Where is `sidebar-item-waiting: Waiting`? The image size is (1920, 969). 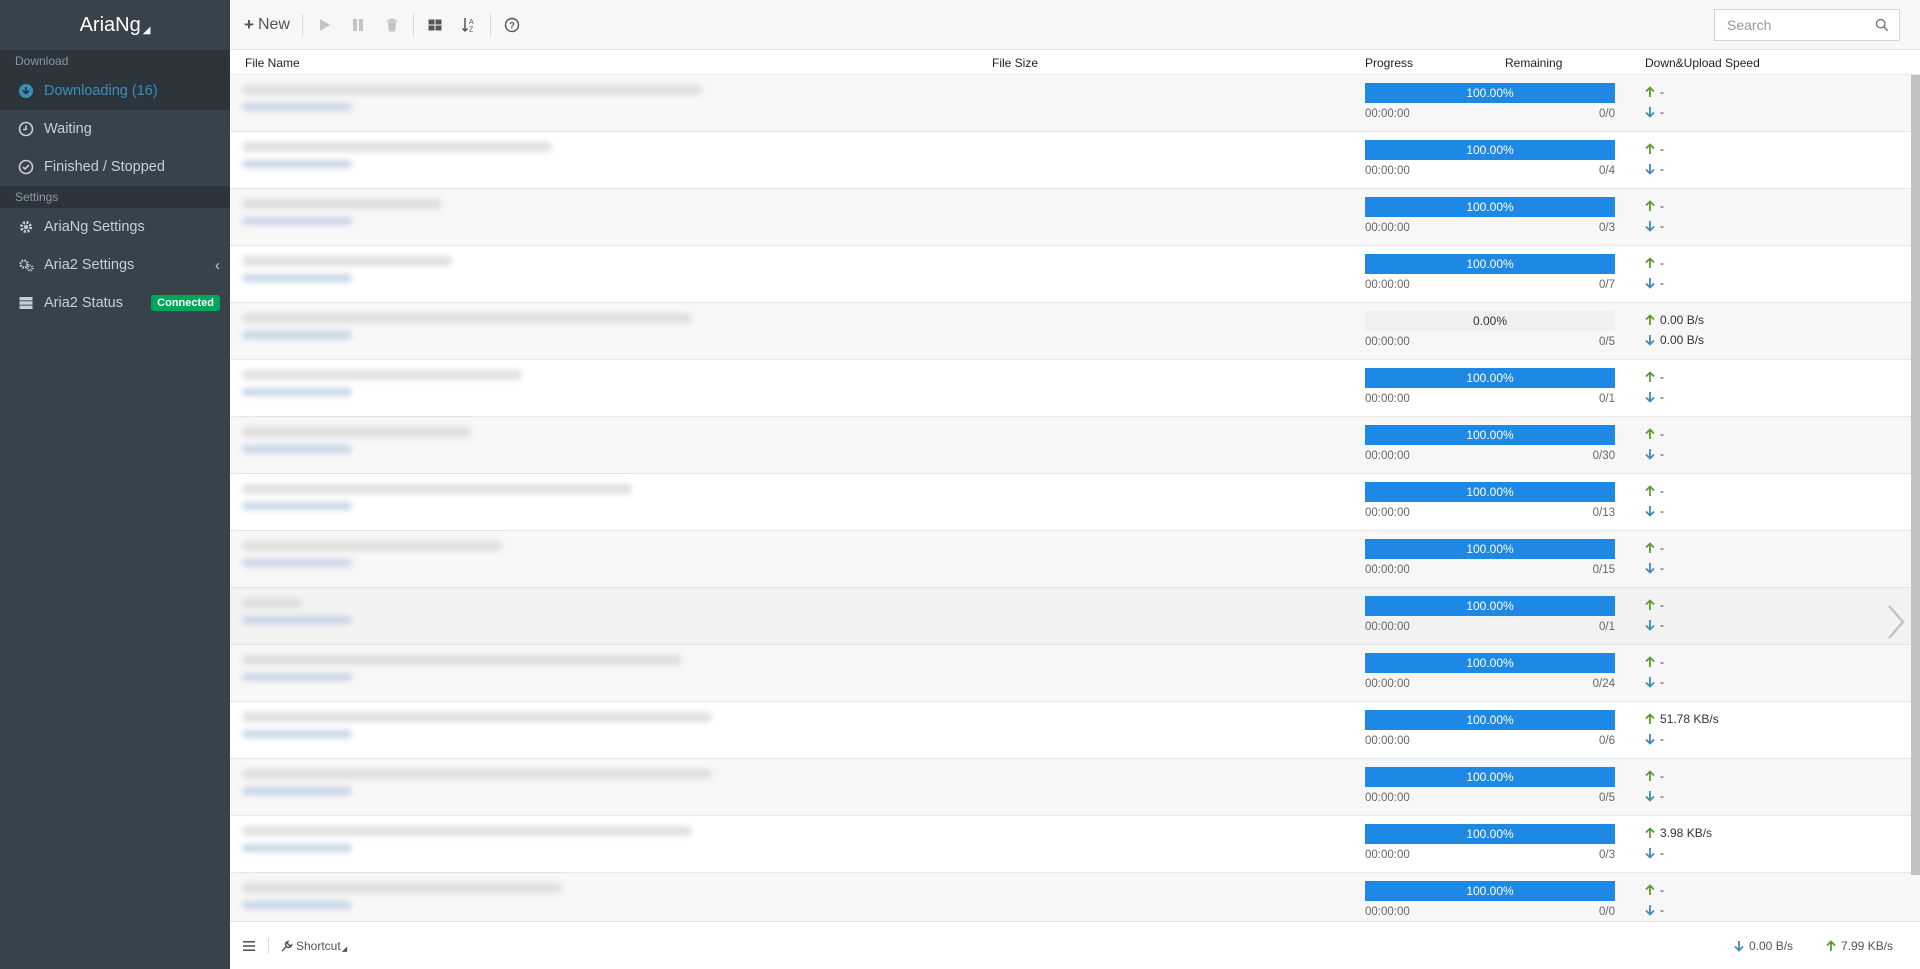
sidebar-item-waiting: Waiting is located at coordinates (115, 129).